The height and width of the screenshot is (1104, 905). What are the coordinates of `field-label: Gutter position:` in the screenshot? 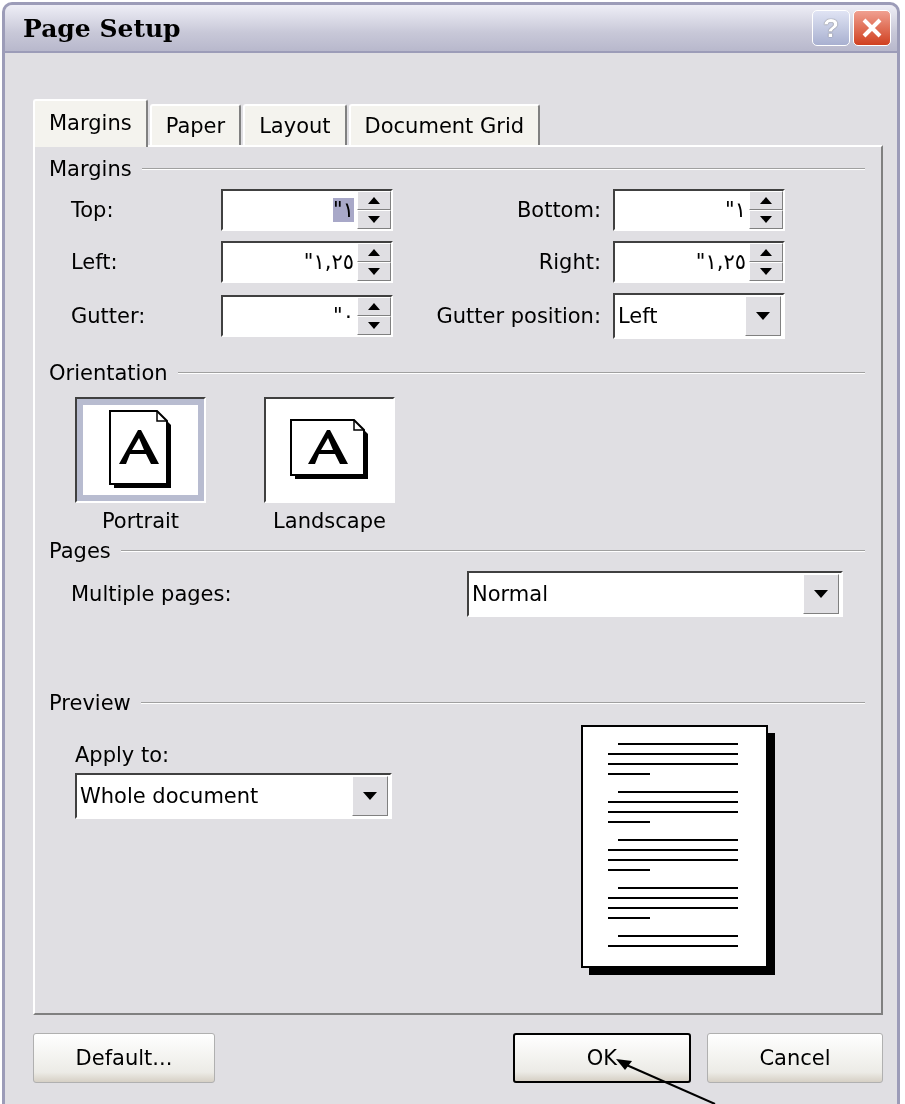 It's located at (518, 316).